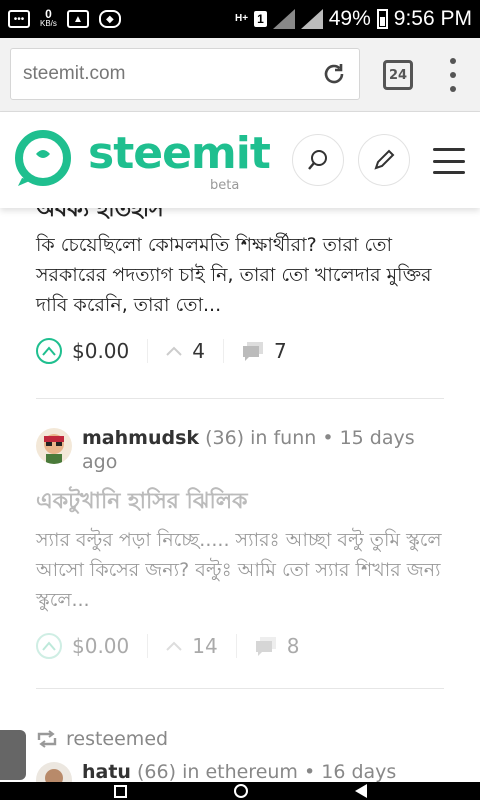 The height and width of the screenshot is (800, 480). I want to click on hamburger-menu-icon, so click(449, 161).